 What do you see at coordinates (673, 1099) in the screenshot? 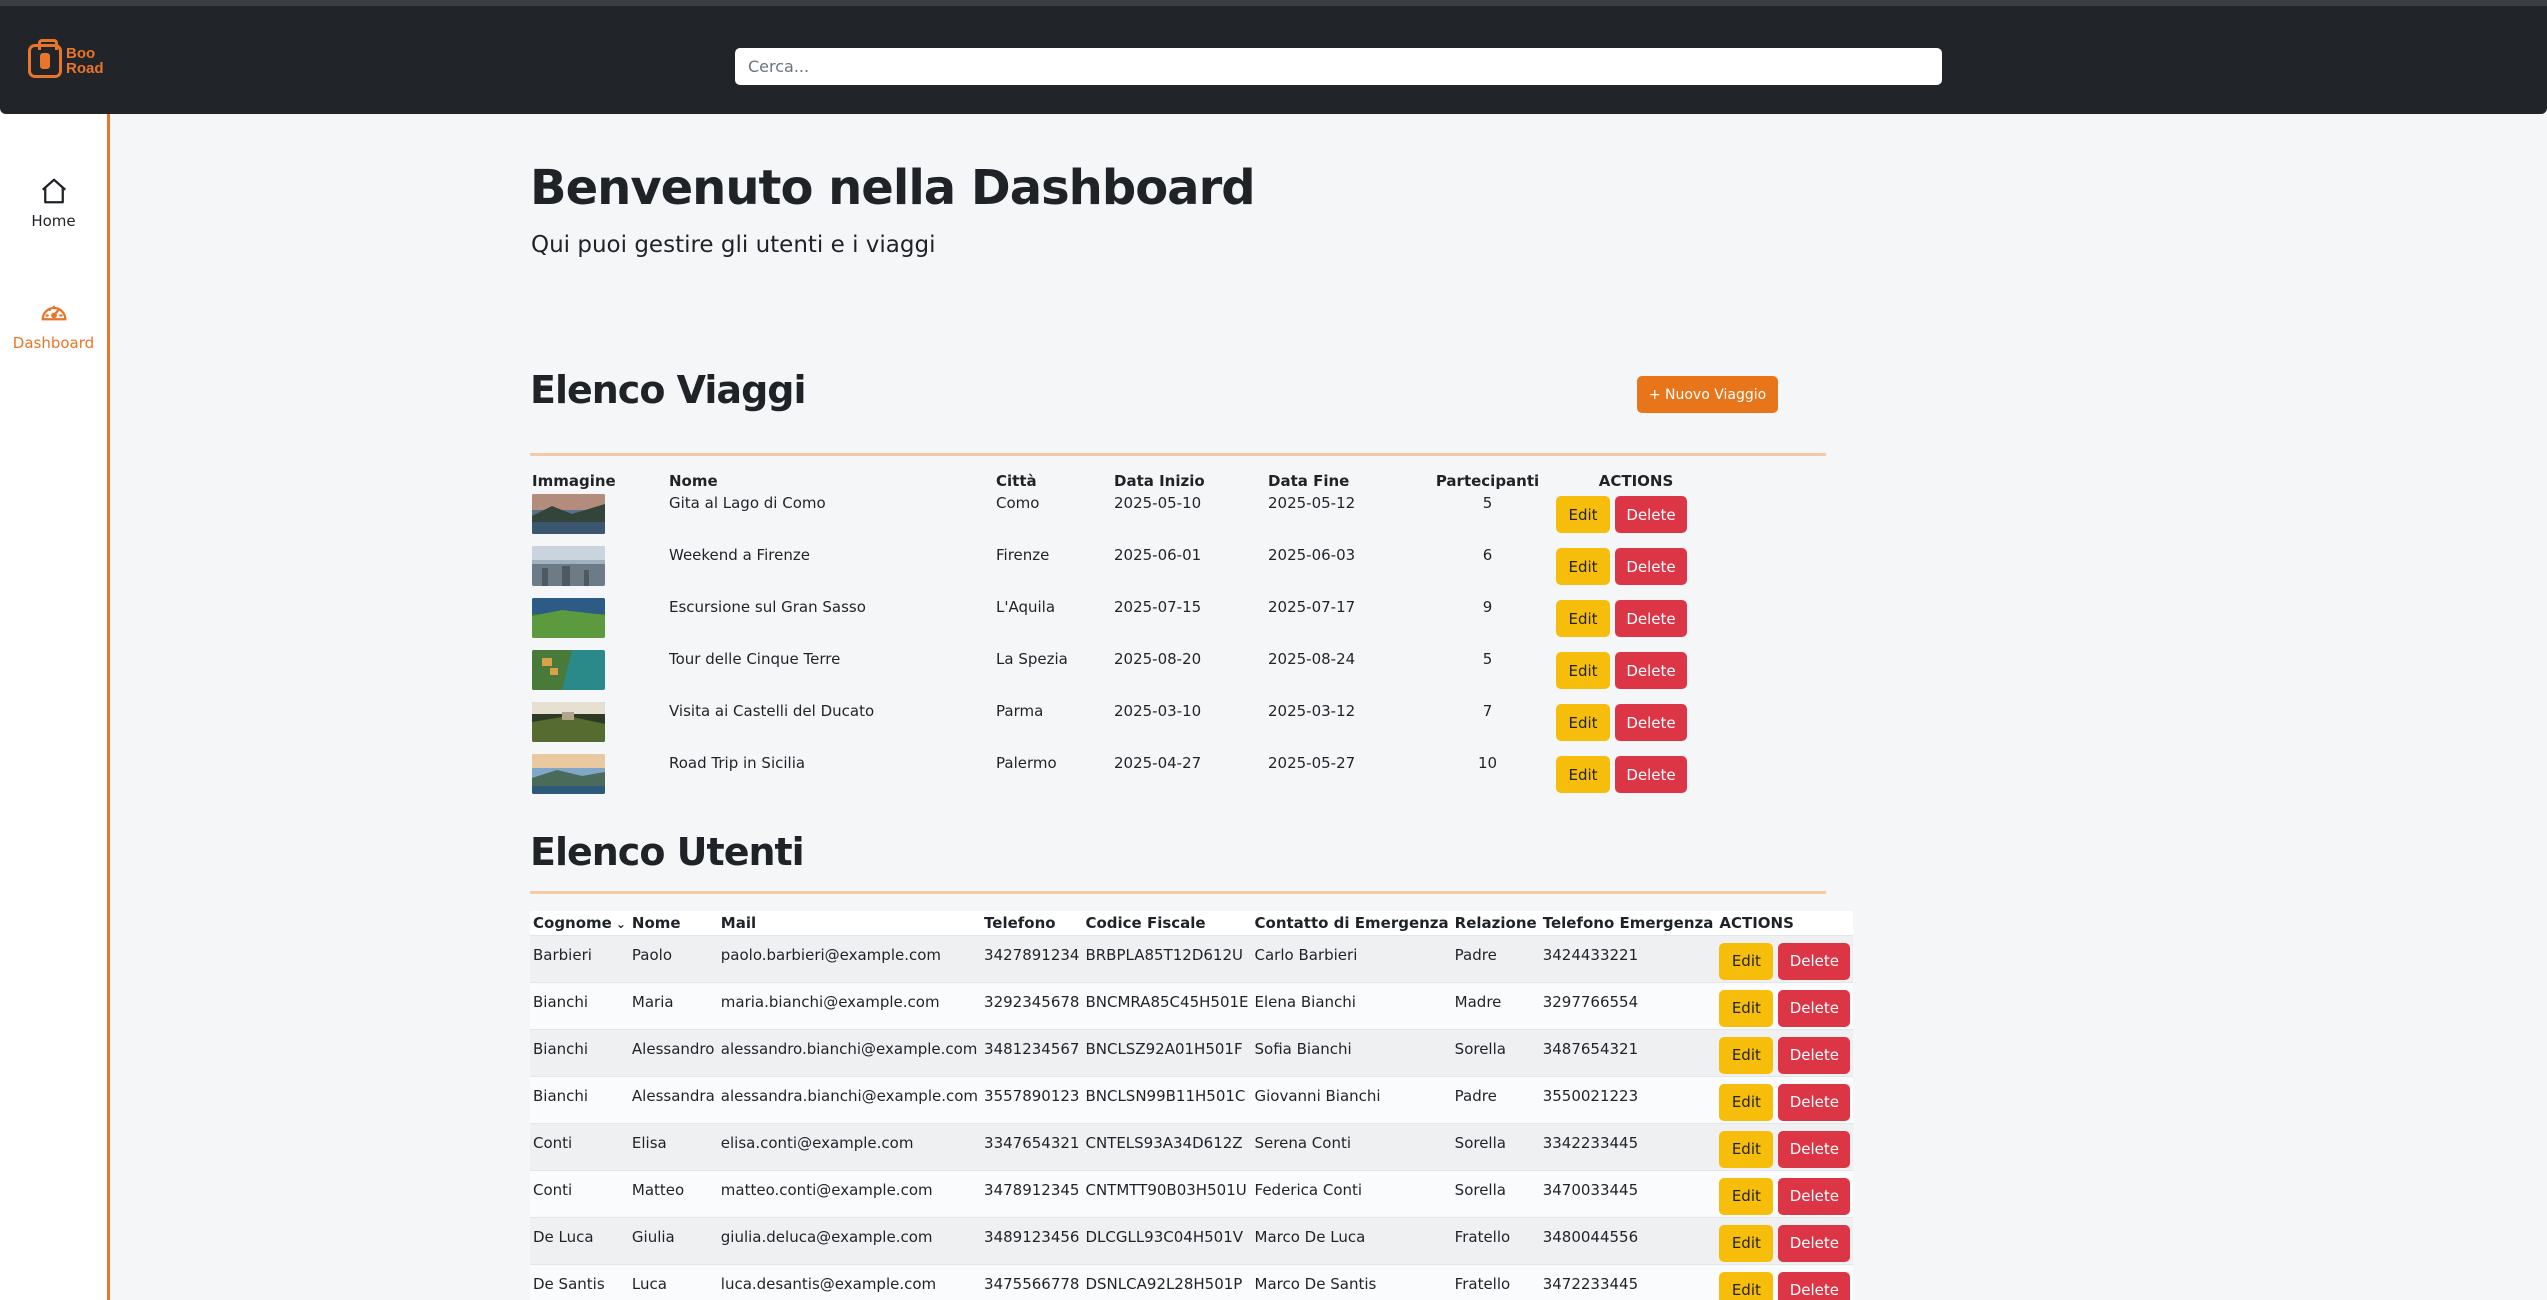
I see `user-name: Alessandra` at bounding box center [673, 1099].